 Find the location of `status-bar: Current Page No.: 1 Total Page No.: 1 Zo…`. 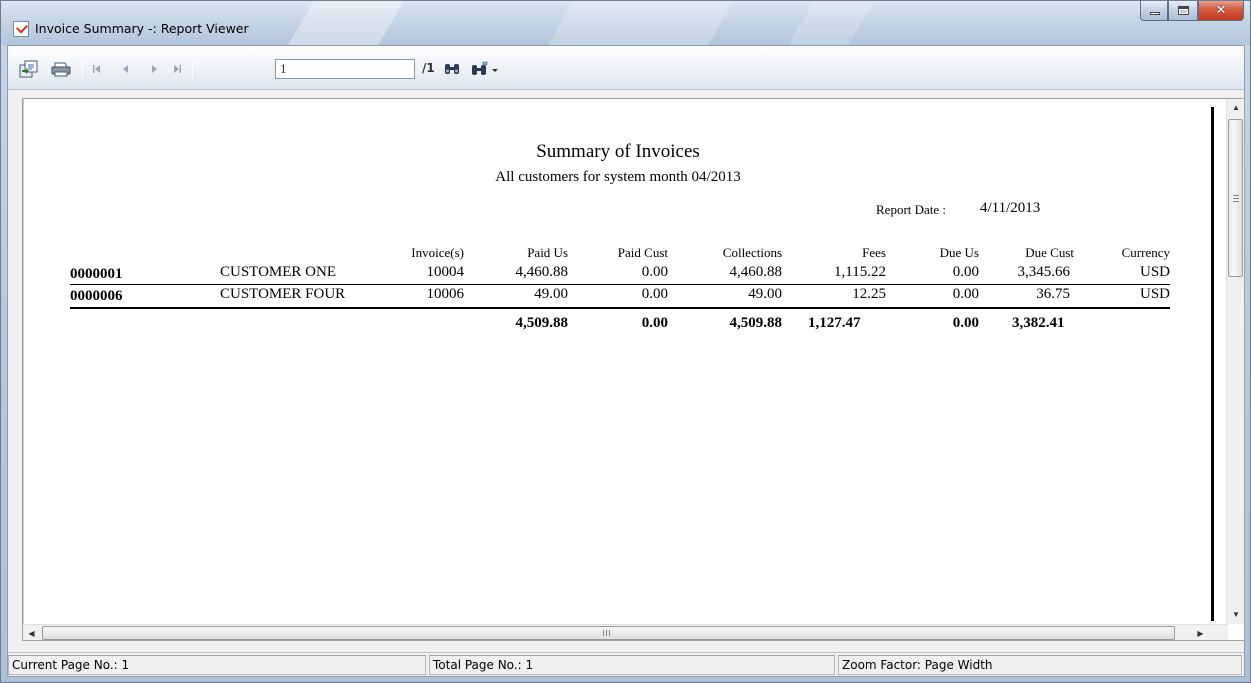

status-bar: Current Page No.: 1 Total Page No.: 1 Zo… is located at coordinates (626, 664).